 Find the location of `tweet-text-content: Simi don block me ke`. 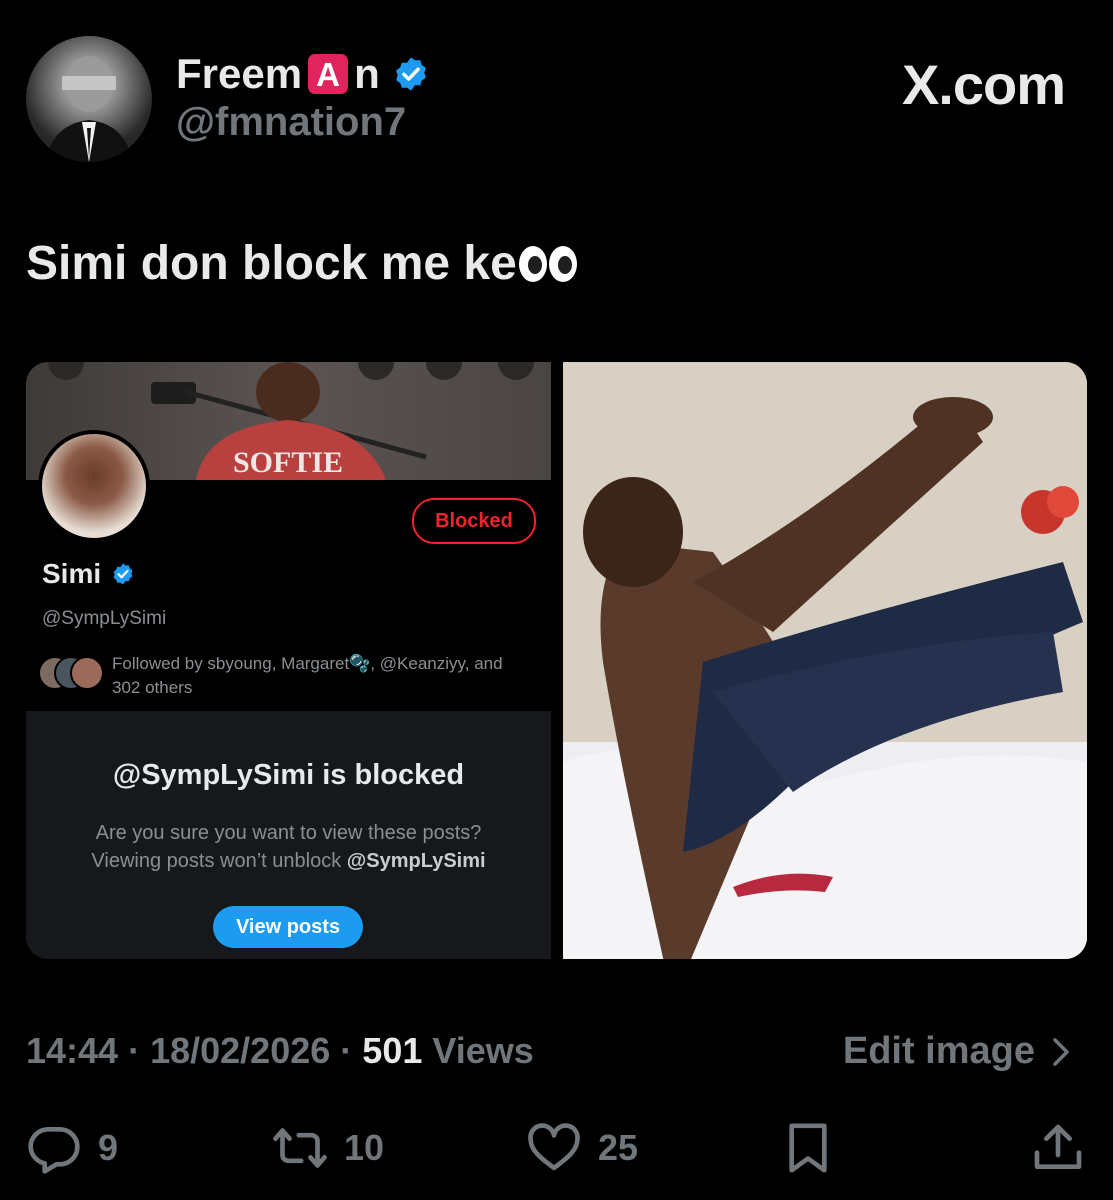

tweet-text-content: Simi don block me ke is located at coordinates (271, 263).